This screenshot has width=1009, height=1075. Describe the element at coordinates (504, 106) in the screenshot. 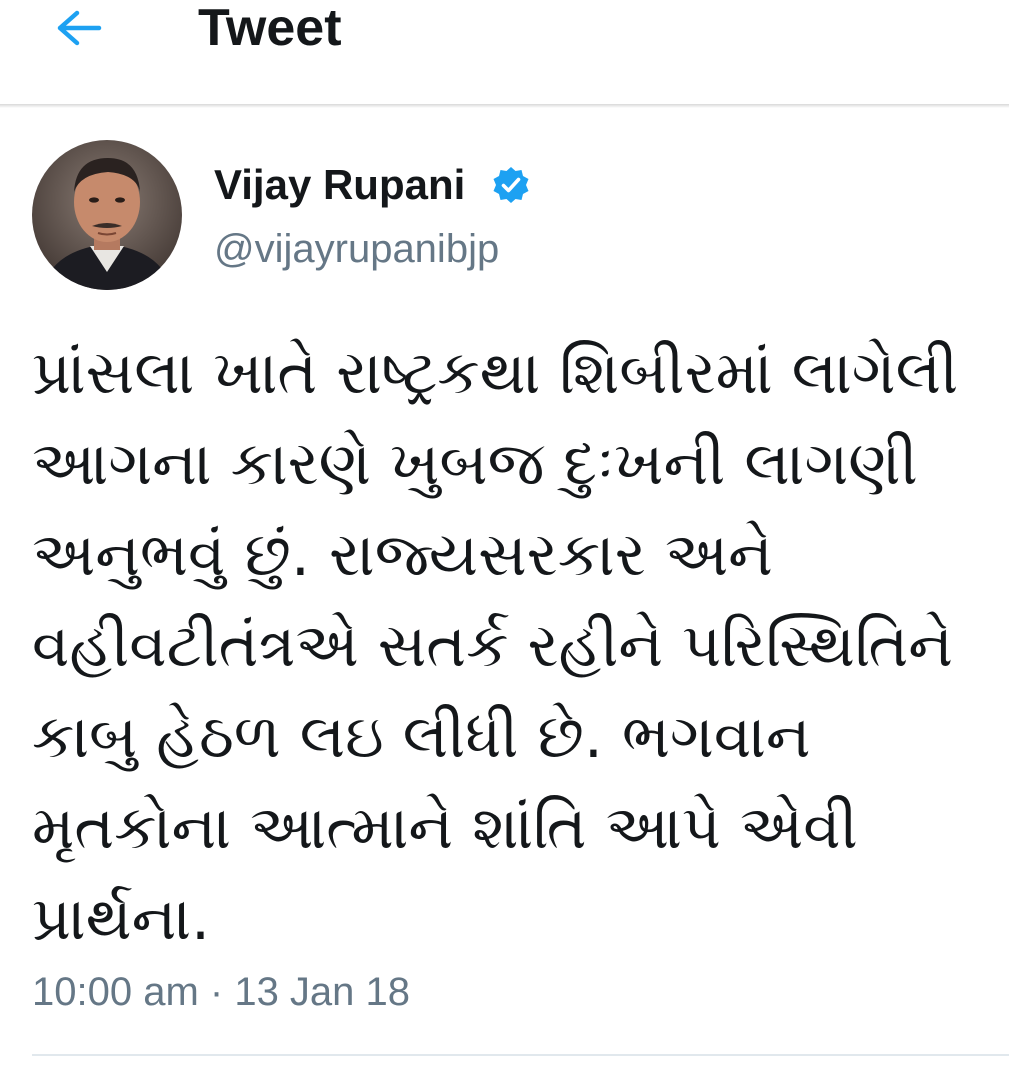

I see `header-divider` at that location.